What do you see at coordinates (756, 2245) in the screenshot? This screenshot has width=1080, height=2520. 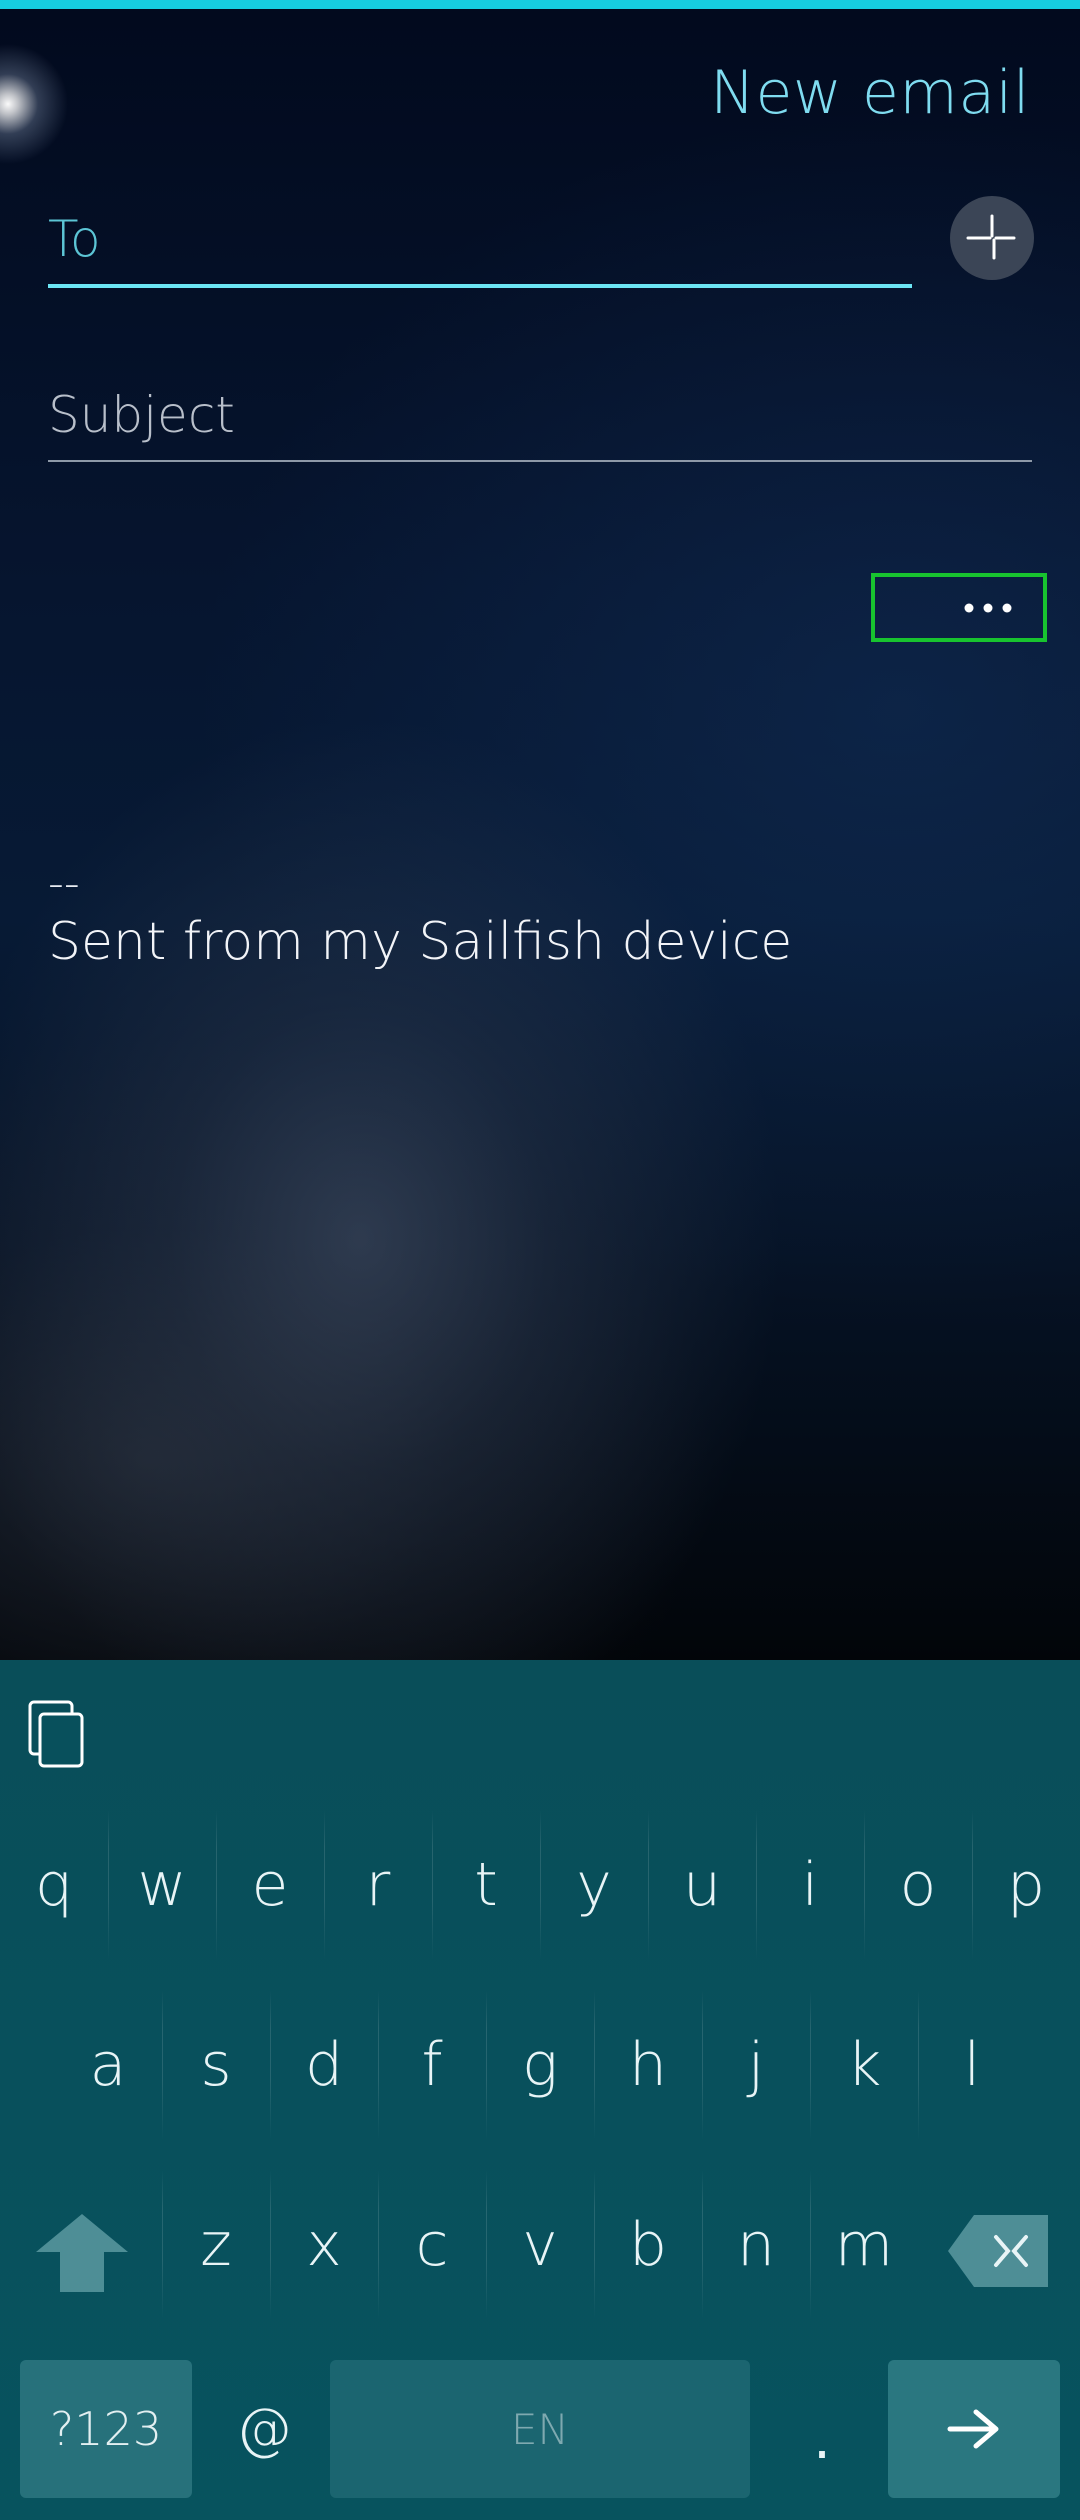 I see `key-n: n` at bounding box center [756, 2245].